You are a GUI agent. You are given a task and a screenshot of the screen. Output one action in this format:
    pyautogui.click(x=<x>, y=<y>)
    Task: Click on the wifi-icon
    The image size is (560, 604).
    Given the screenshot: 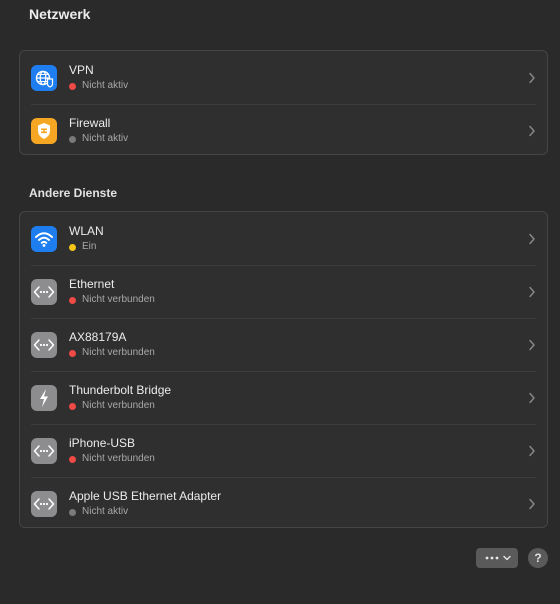 What is the action you would take?
    pyautogui.click(x=44, y=238)
    